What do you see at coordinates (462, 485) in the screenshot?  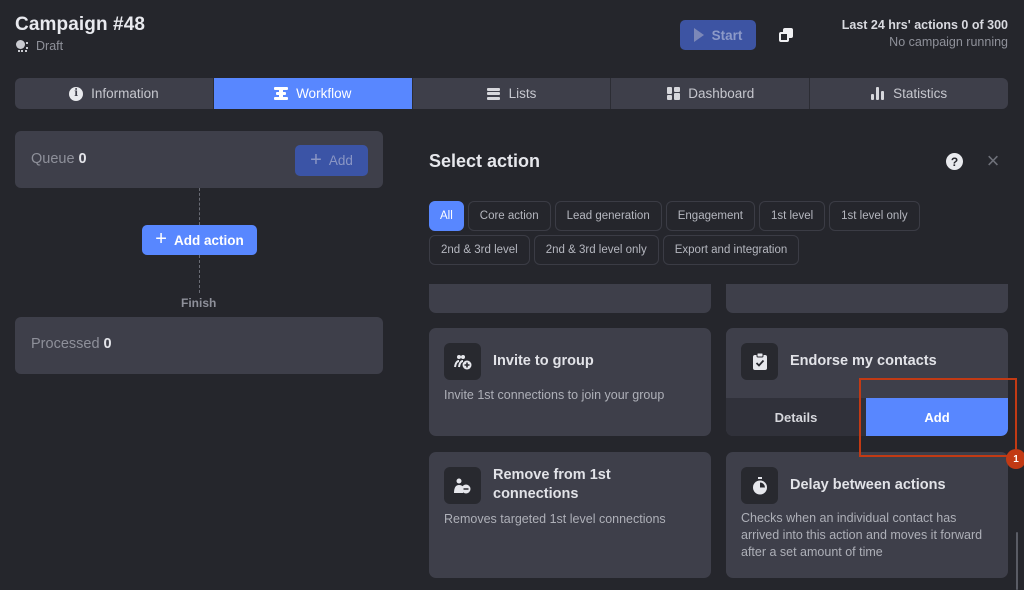 I see `remove-connection-icon` at bounding box center [462, 485].